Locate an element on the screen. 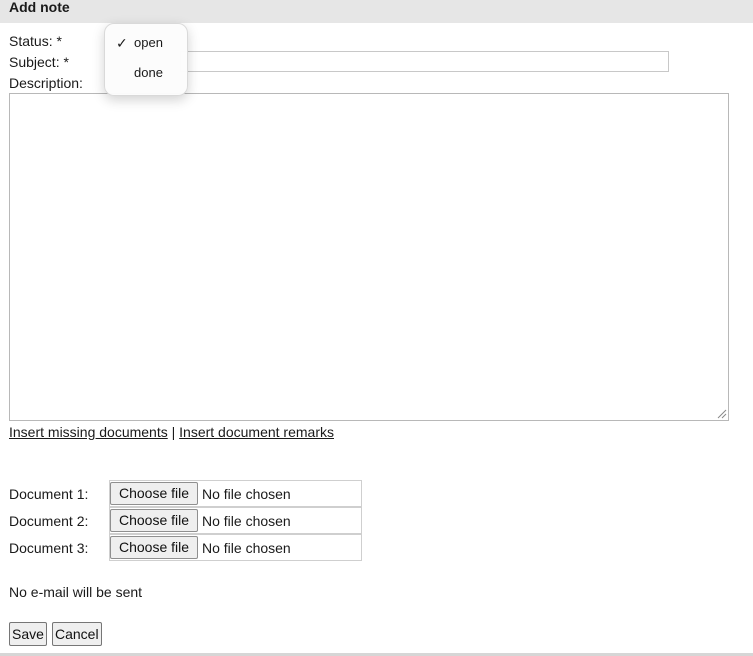 This screenshot has height=656, width=753. document-row-2: Document 2: Choose file No file chosen is located at coordinates (189, 520).